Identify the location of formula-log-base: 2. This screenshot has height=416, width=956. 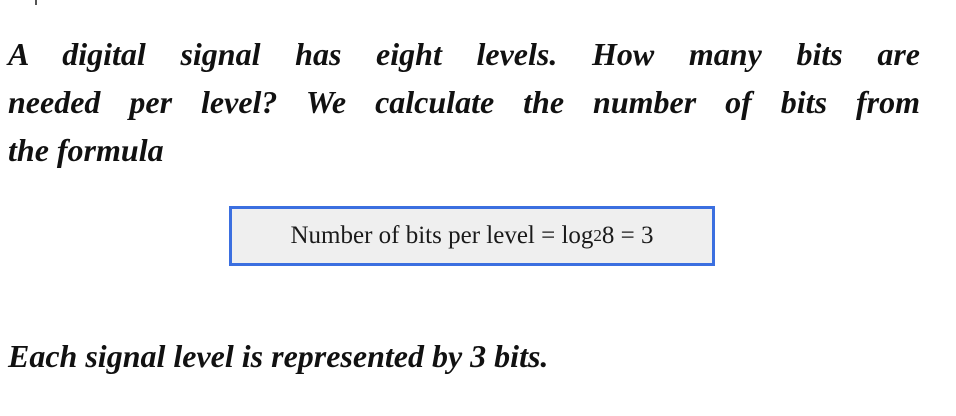
(597, 235).